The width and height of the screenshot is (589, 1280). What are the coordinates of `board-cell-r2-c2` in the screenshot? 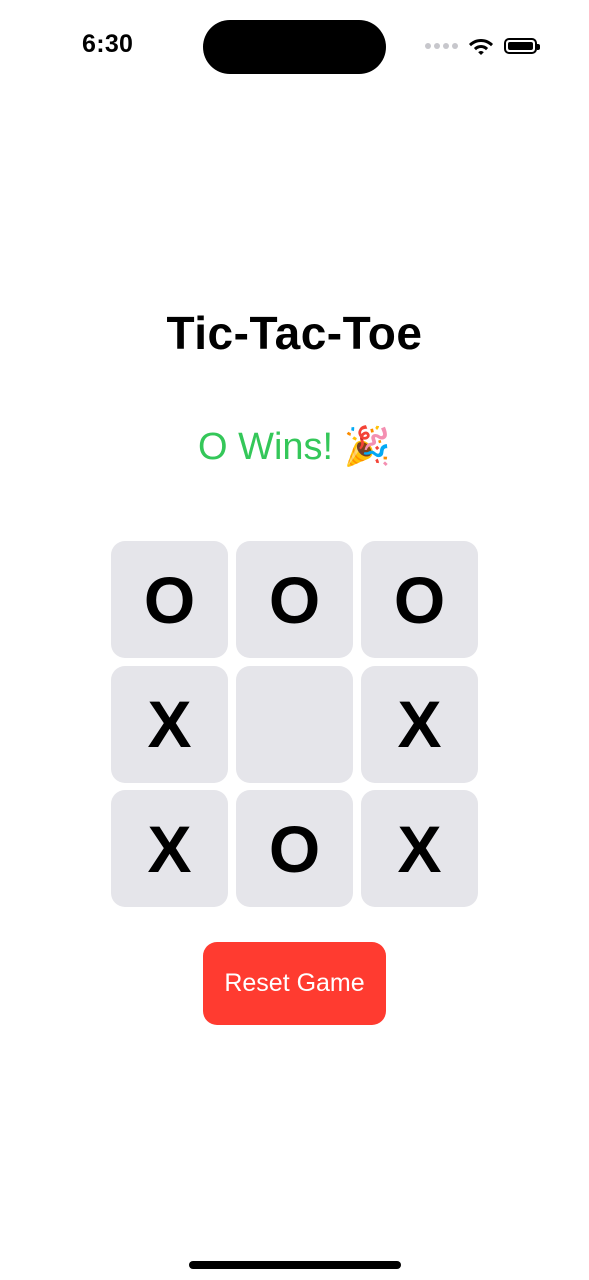 It's located at (294, 724).